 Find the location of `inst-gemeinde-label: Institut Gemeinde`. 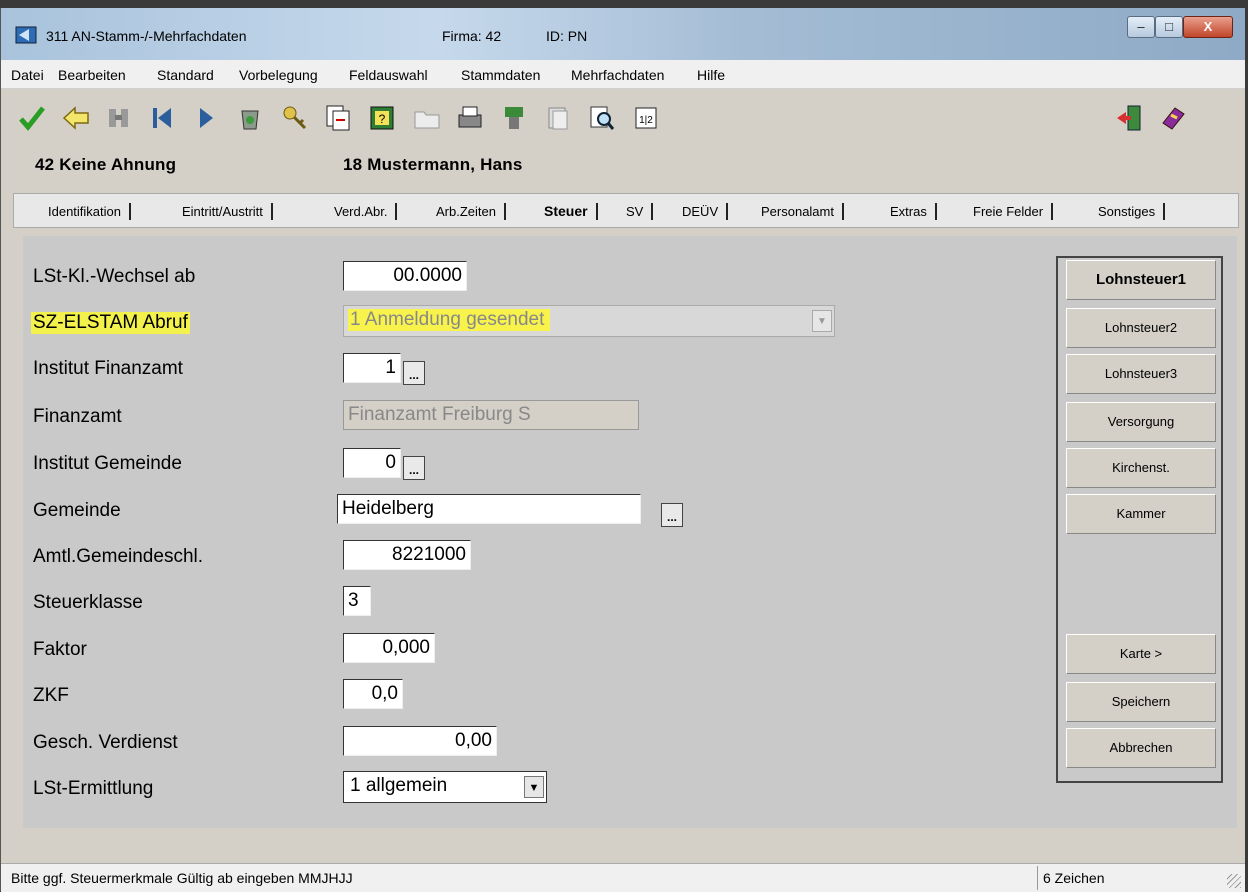

inst-gemeinde-label: Institut Gemeinde is located at coordinates (107, 463).